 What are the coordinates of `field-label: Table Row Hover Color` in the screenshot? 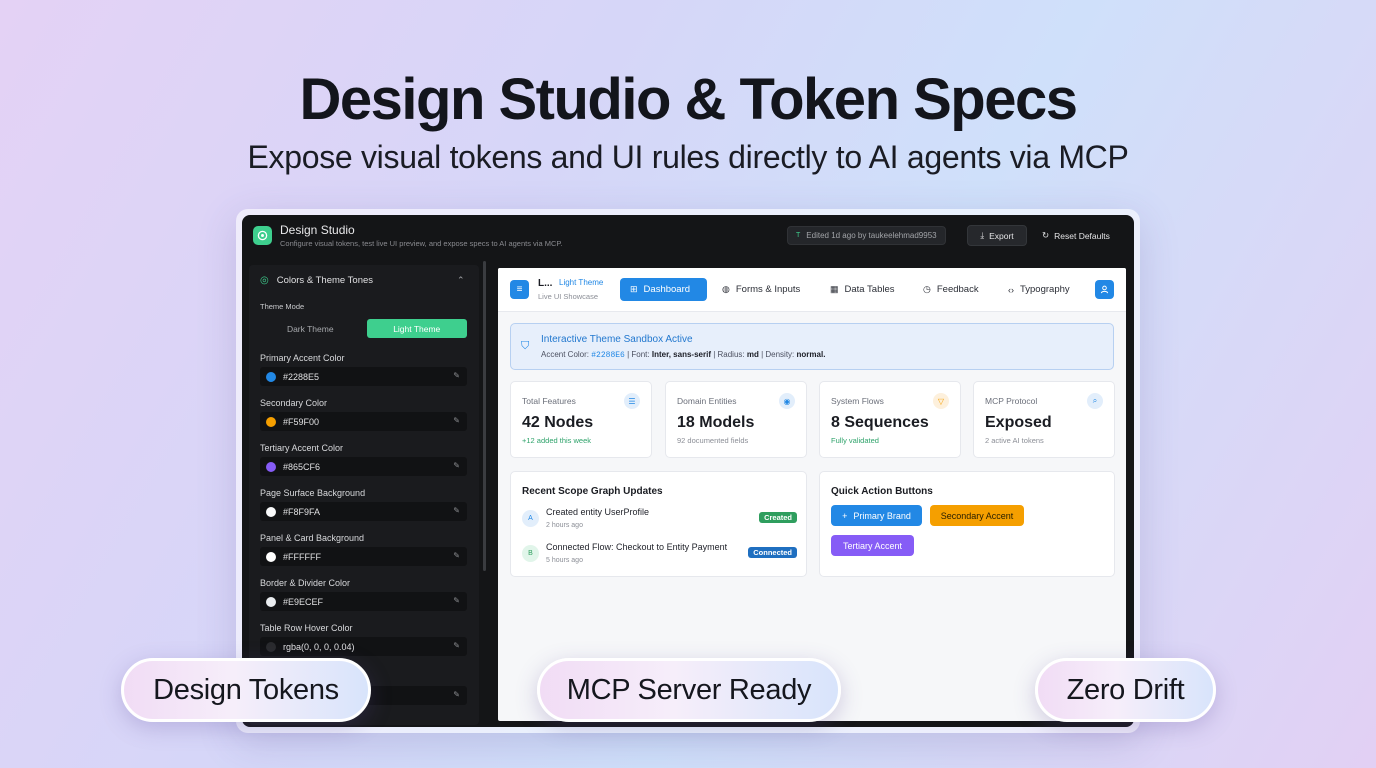 It's located at (306, 628).